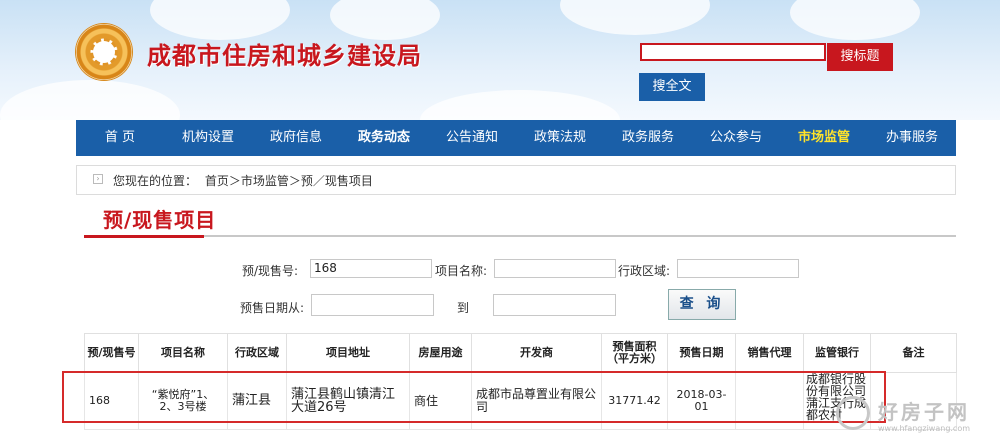  What do you see at coordinates (738, 268) in the screenshot?
I see `district-input` at bounding box center [738, 268].